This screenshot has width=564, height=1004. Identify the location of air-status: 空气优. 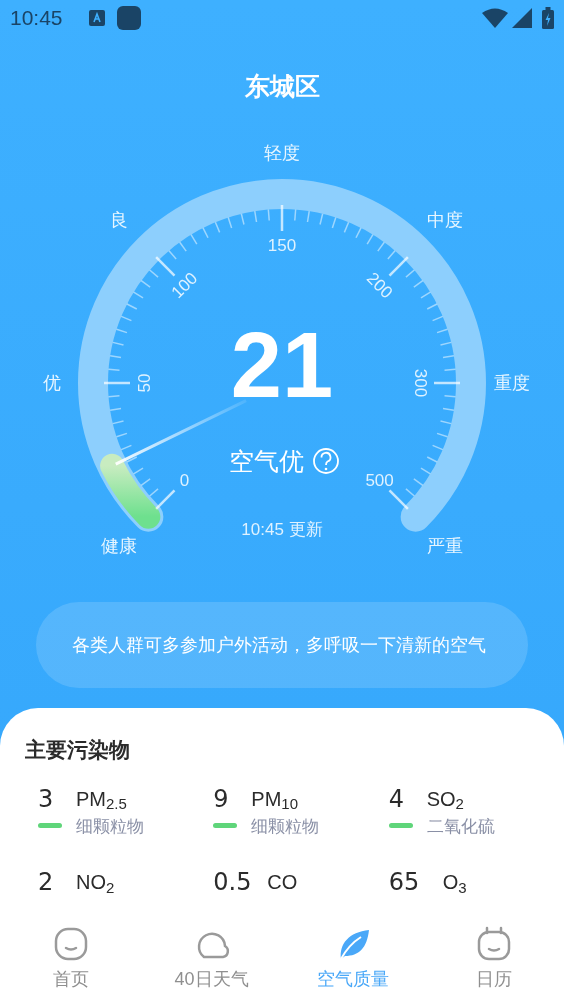
(266, 461).